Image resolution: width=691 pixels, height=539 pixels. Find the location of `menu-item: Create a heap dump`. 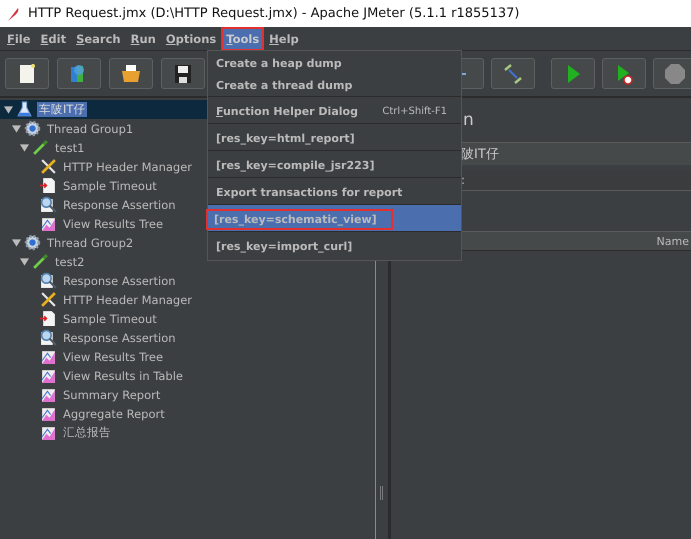

menu-item: Create a heap dump is located at coordinates (334, 63).